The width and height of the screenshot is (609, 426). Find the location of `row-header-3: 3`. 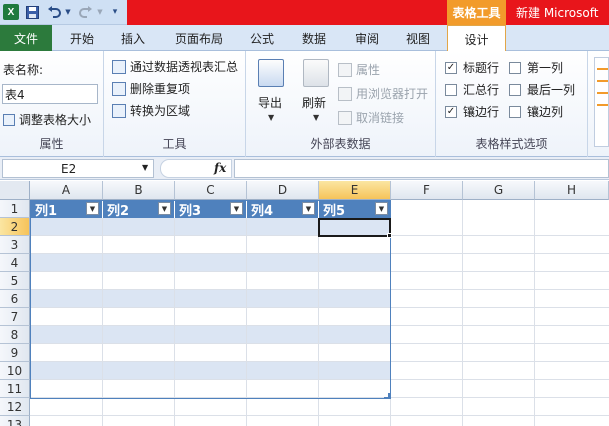

row-header-3: 3 is located at coordinates (15, 245).